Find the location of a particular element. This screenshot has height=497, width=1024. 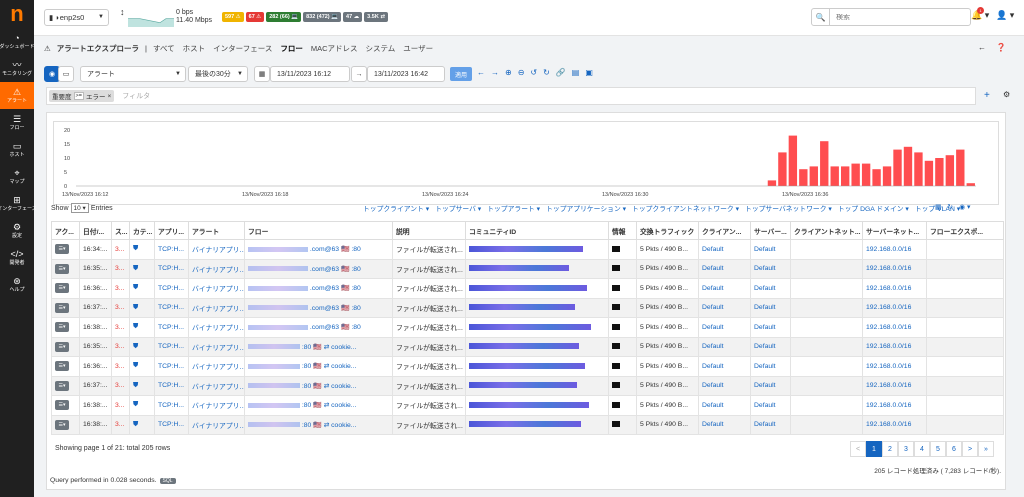

user-icon: 👤 ▾ is located at coordinates (1005, 15).